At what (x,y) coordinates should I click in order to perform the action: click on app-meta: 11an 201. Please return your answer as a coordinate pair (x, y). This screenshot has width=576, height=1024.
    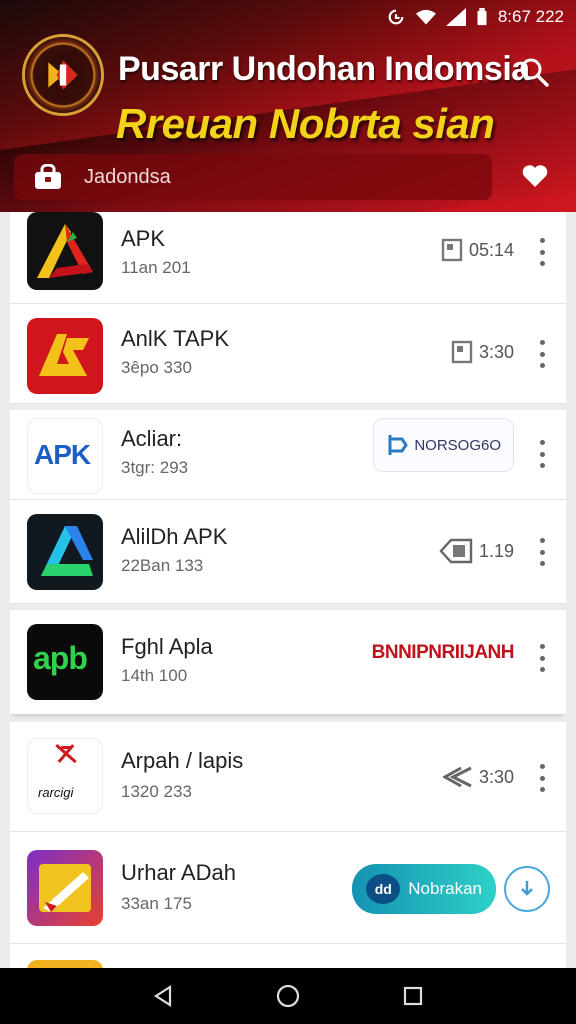
    Looking at the image, I should click on (156, 267).